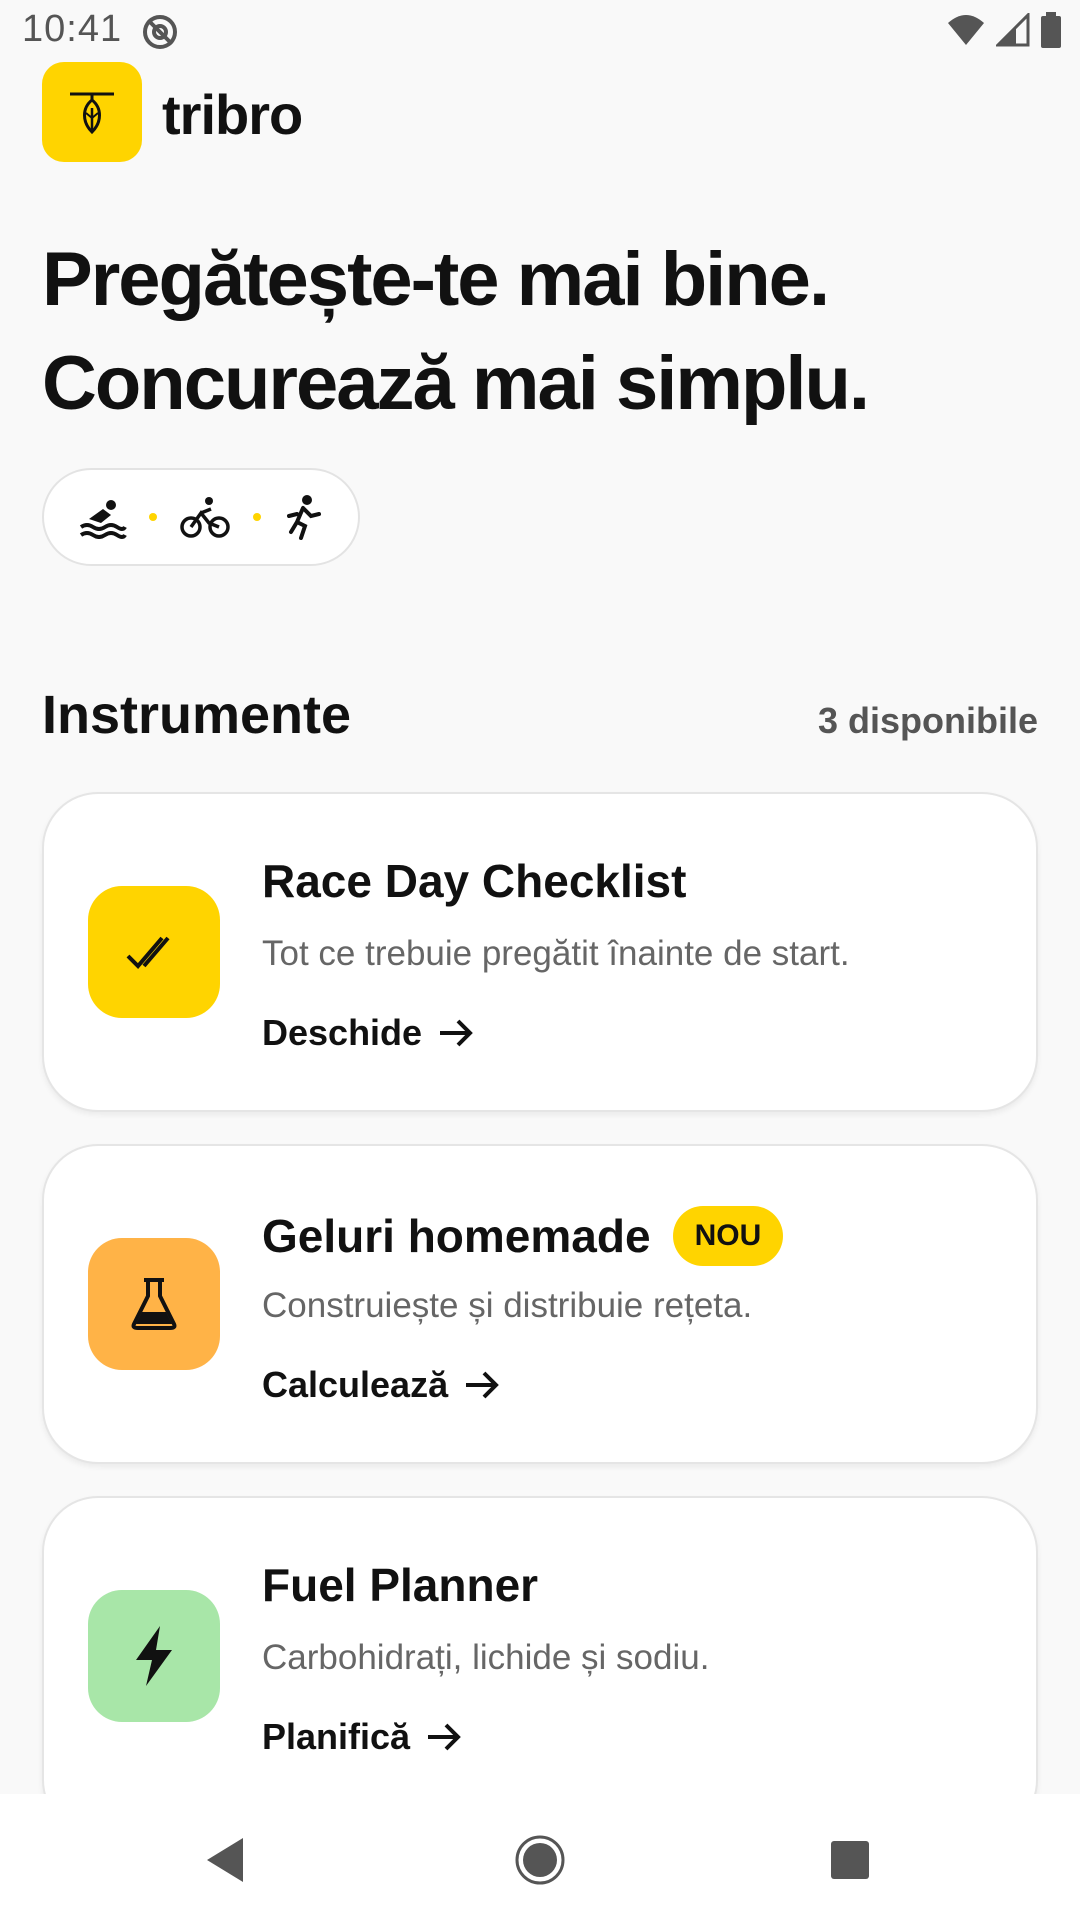 This screenshot has height=1920, width=1080. What do you see at coordinates (486, 1657) in the screenshot?
I see `card-description: Carbohidrați, lichide și sodiu.` at bounding box center [486, 1657].